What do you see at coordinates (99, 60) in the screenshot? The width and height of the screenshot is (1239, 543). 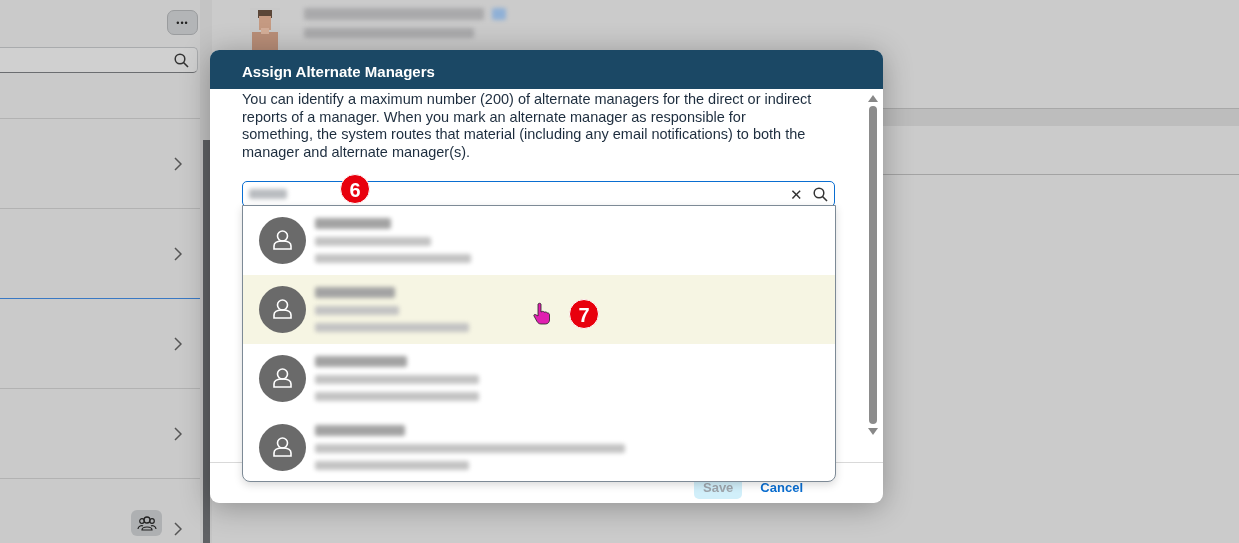 I see `search-field` at bounding box center [99, 60].